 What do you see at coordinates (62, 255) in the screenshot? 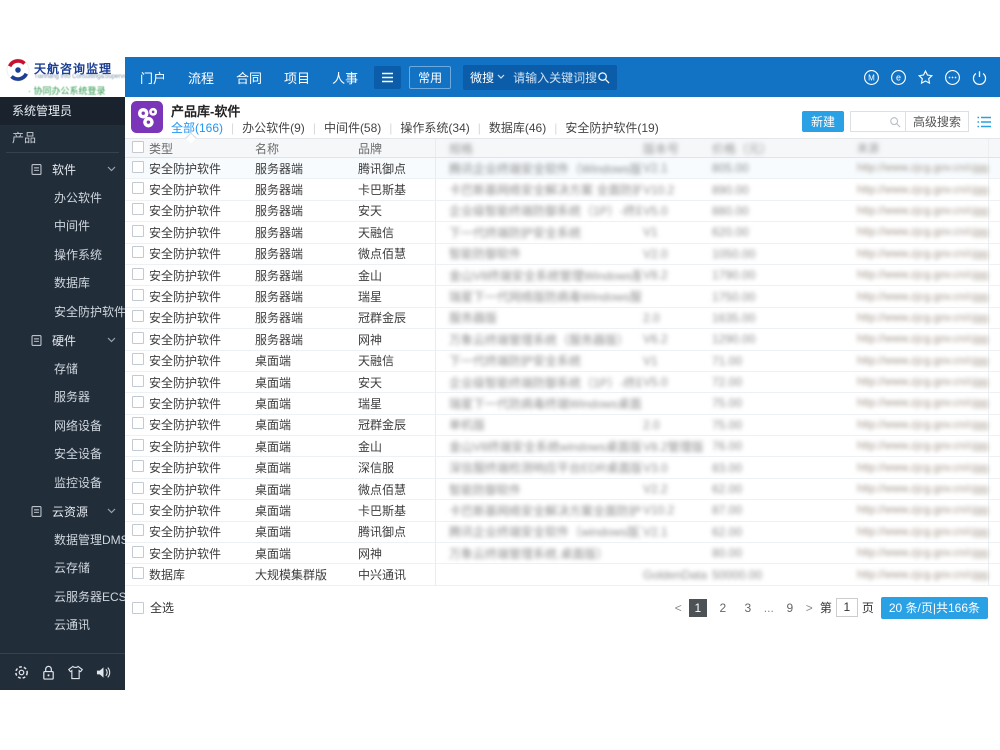
I see `sidebar-item: 操作系统` at bounding box center [62, 255].